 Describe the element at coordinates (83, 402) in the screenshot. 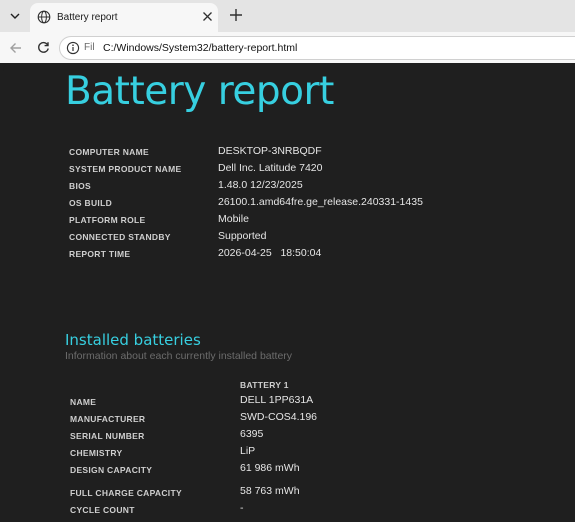

I see `battery-row-label: NAME` at that location.